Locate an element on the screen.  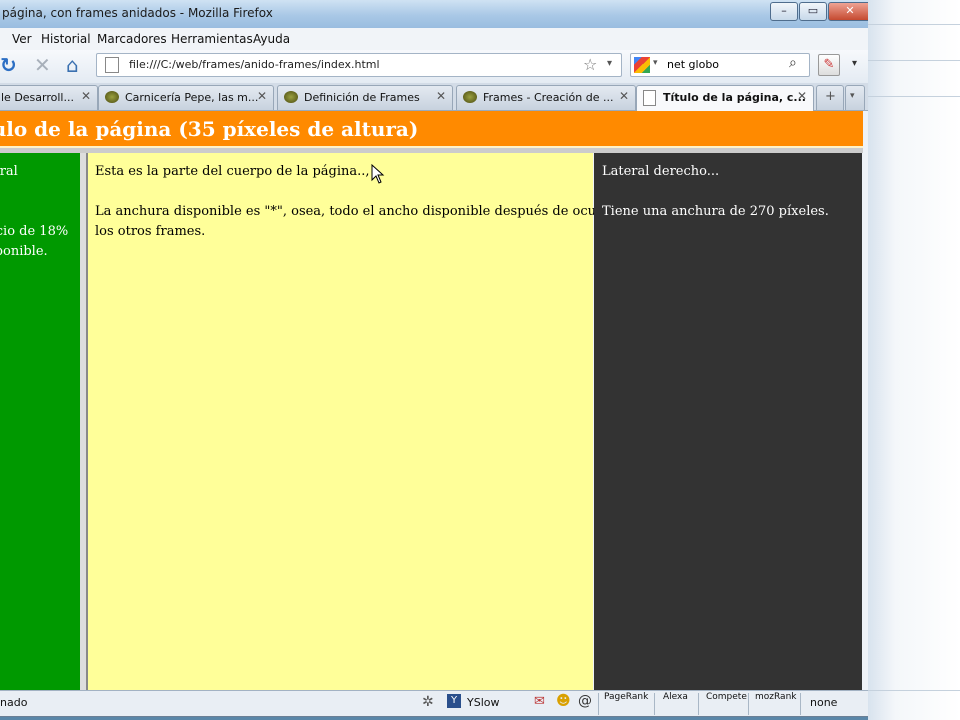
right-frame-line-2: Tiene una anchura de 270 píxeles. is located at coordinates (715, 211).